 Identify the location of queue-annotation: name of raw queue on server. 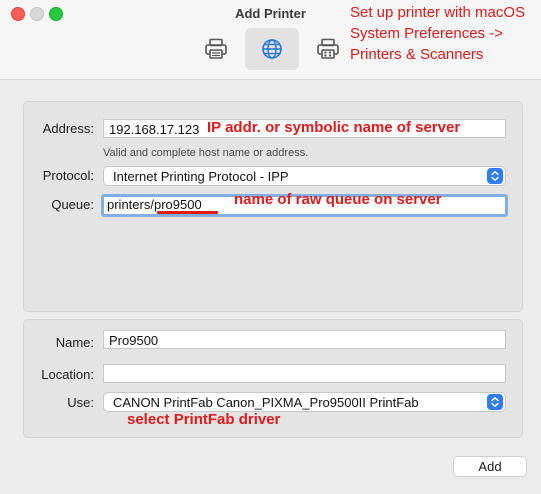
(338, 199).